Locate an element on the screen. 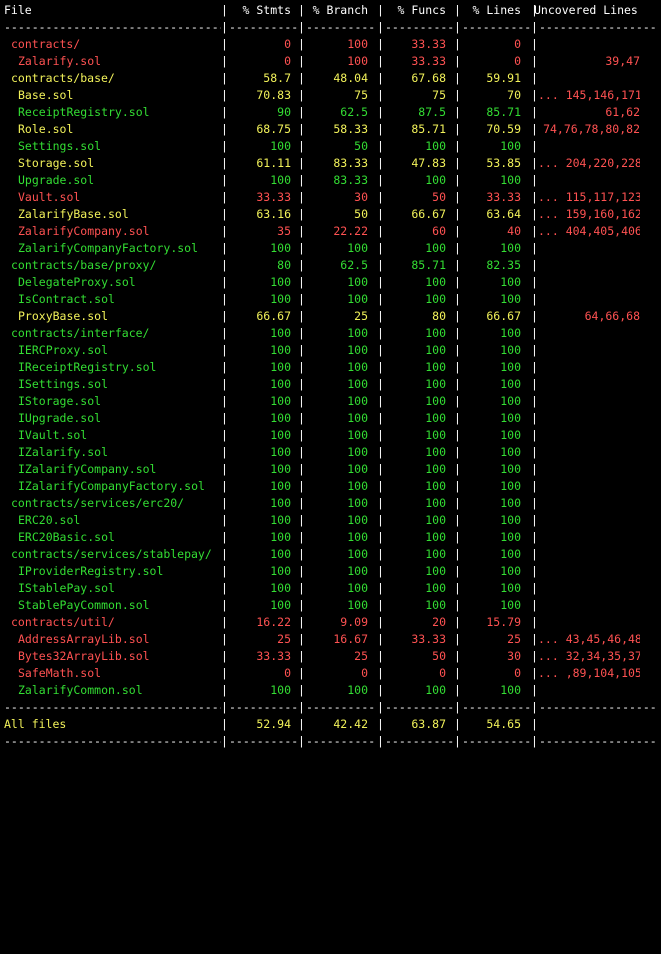 This screenshot has height=954, width=661. header-lines: % Lines is located at coordinates (496, 10).